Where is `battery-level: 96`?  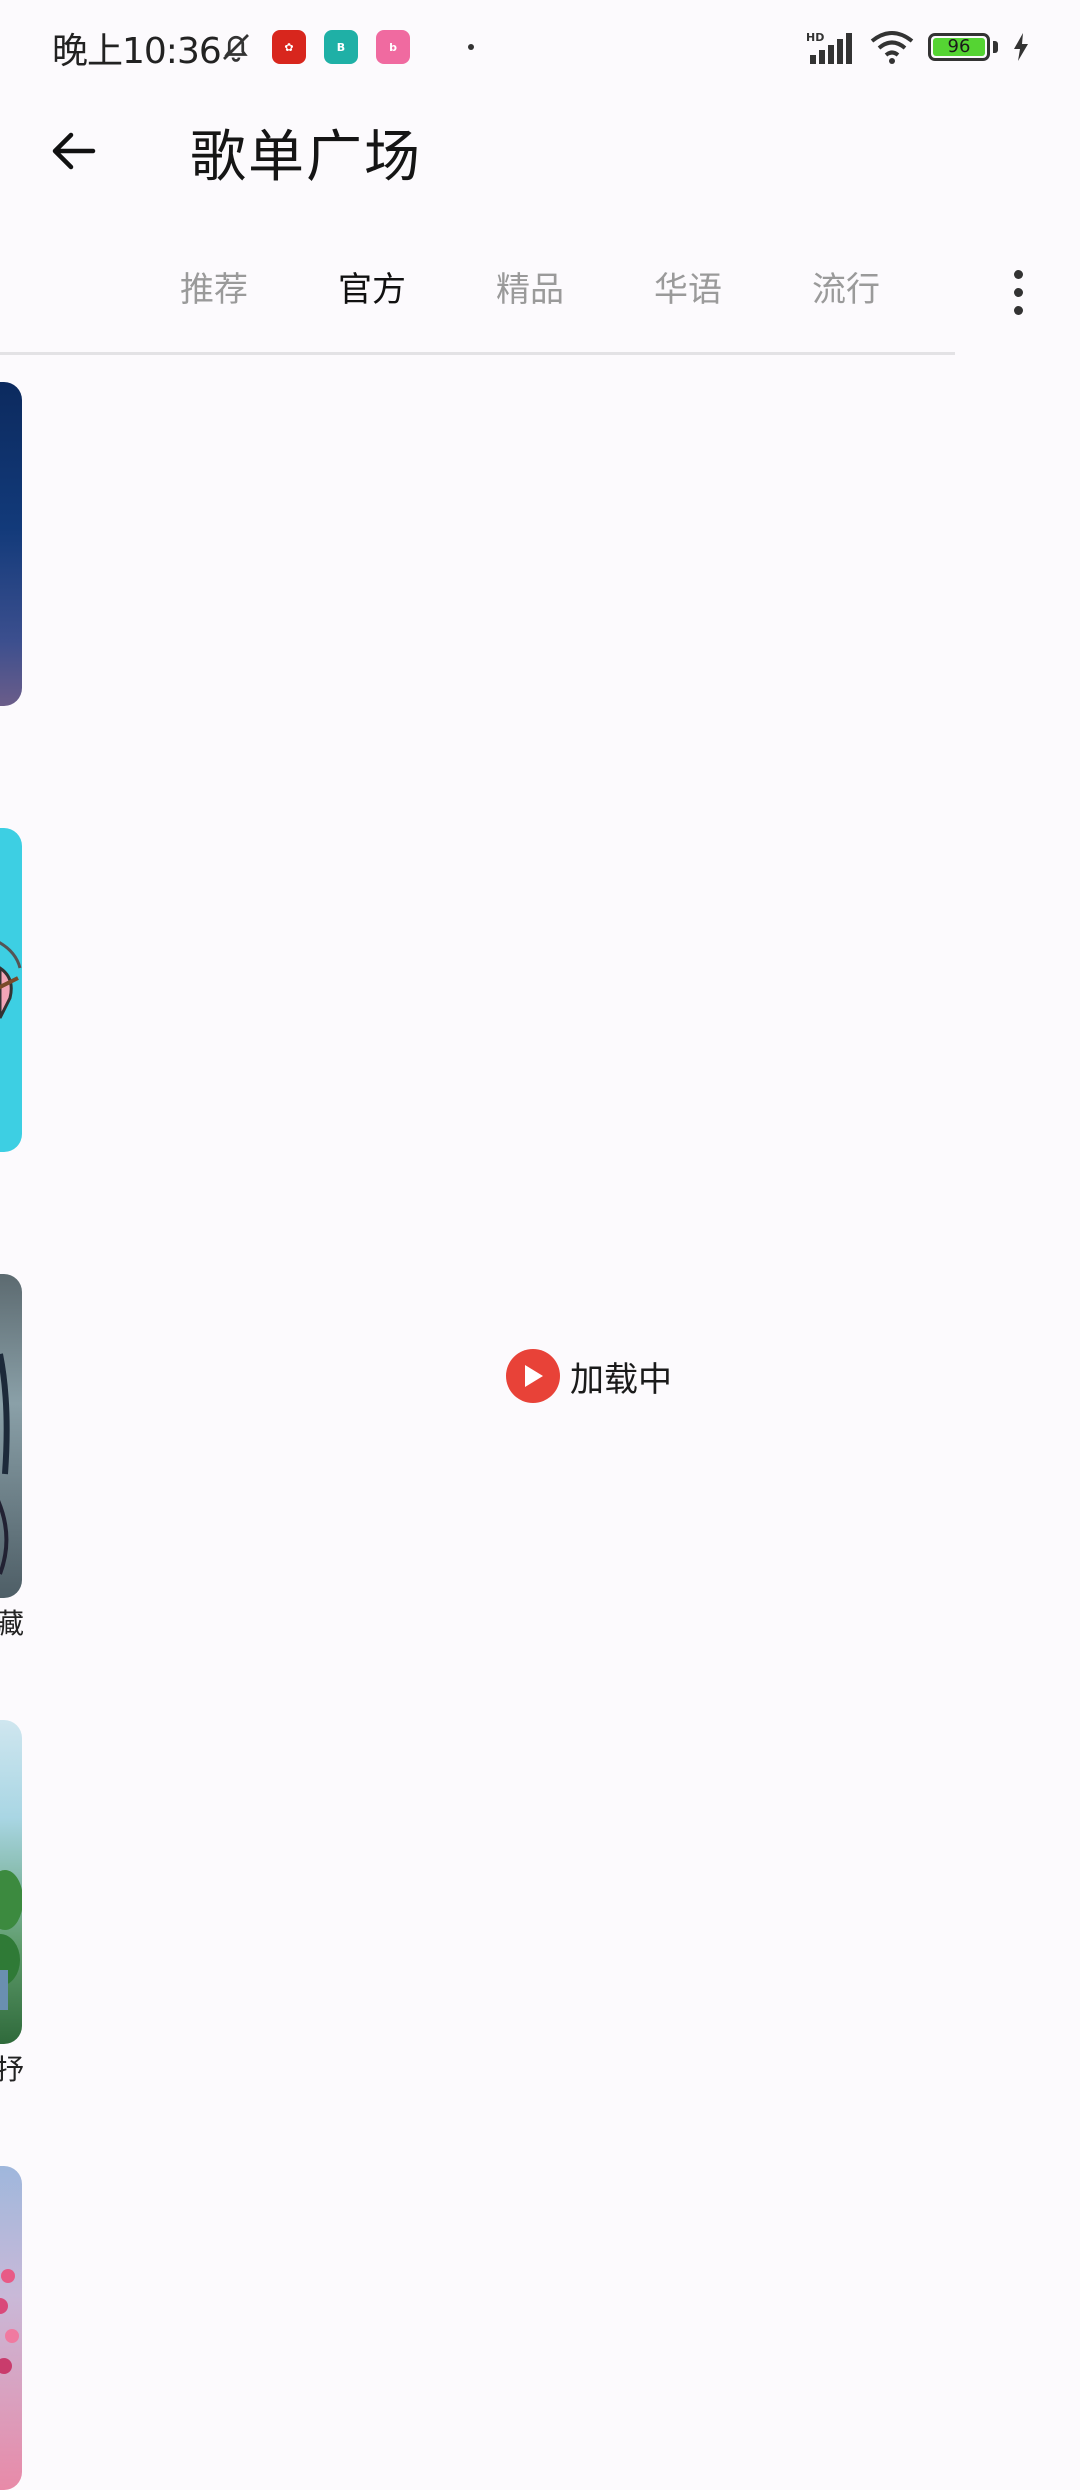
battery-level: 96 is located at coordinates (959, 46).